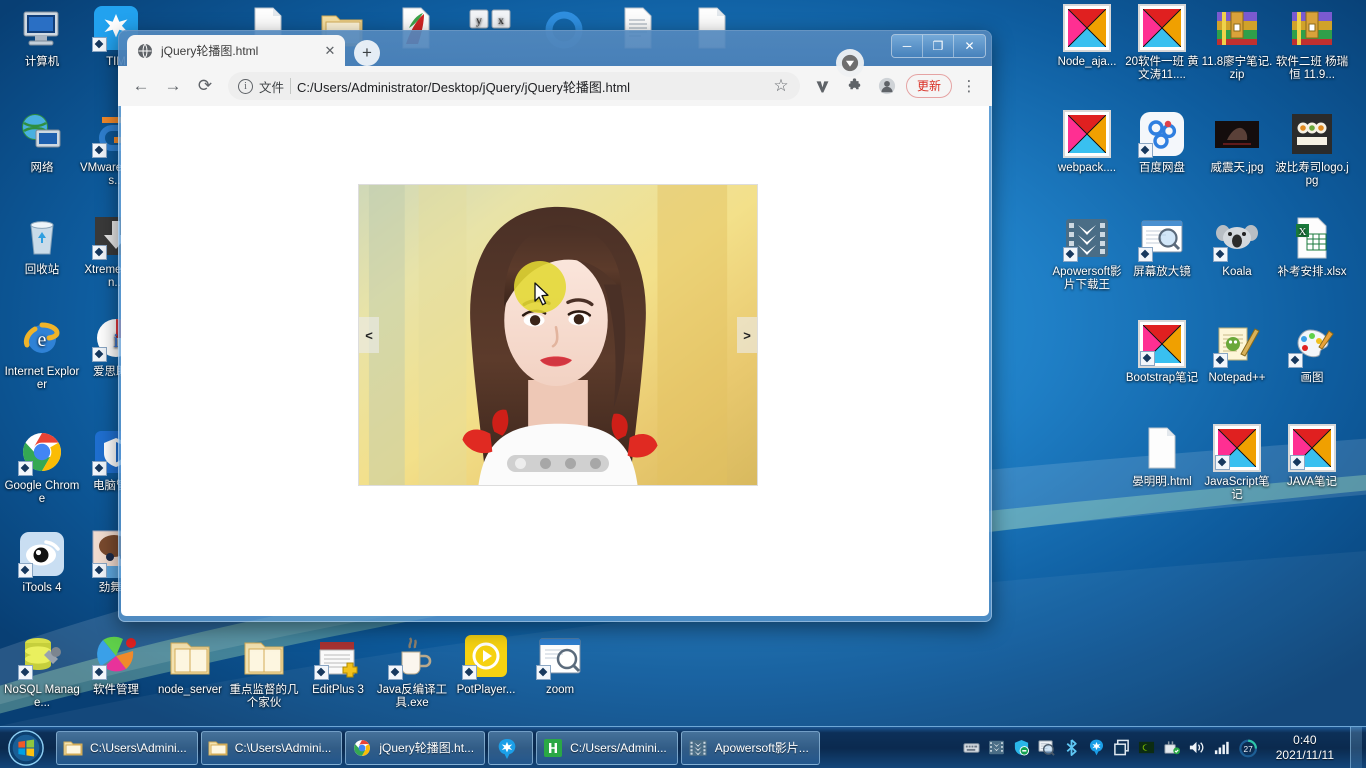 The image size is (1366, 768). I want to click on software-manager-icon, so click(116, 656).